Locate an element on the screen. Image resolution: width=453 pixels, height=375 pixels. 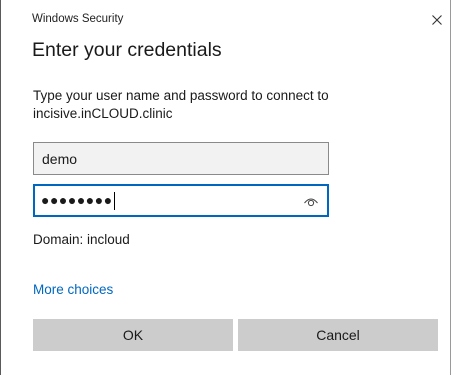
close-icon is located at coordinates (437, 20).